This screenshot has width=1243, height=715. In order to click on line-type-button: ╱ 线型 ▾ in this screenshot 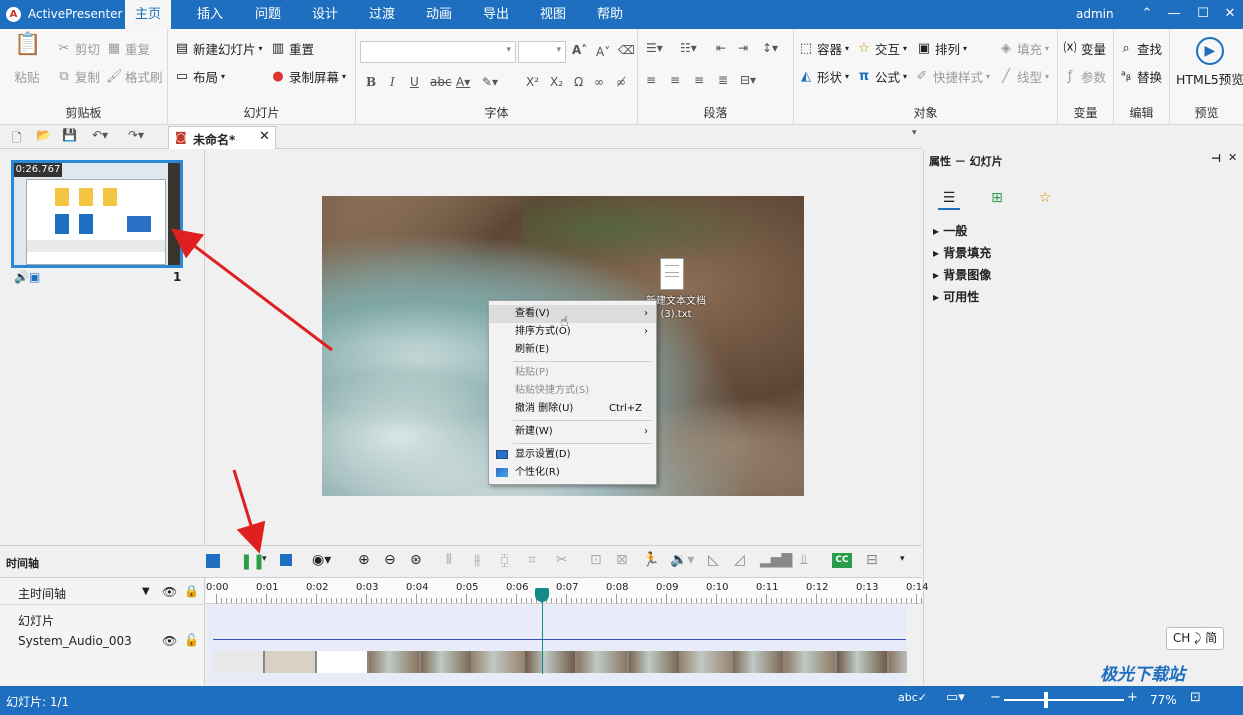, I will do `click(1023, 76)`.